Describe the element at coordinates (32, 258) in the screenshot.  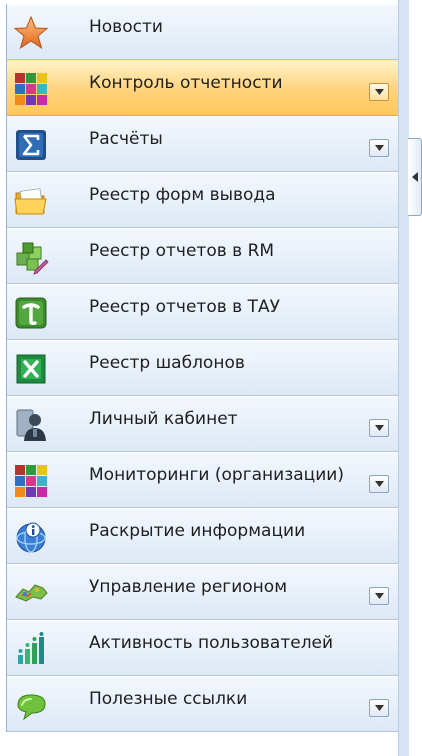
I see `cubes-pencil-icon` at that location.